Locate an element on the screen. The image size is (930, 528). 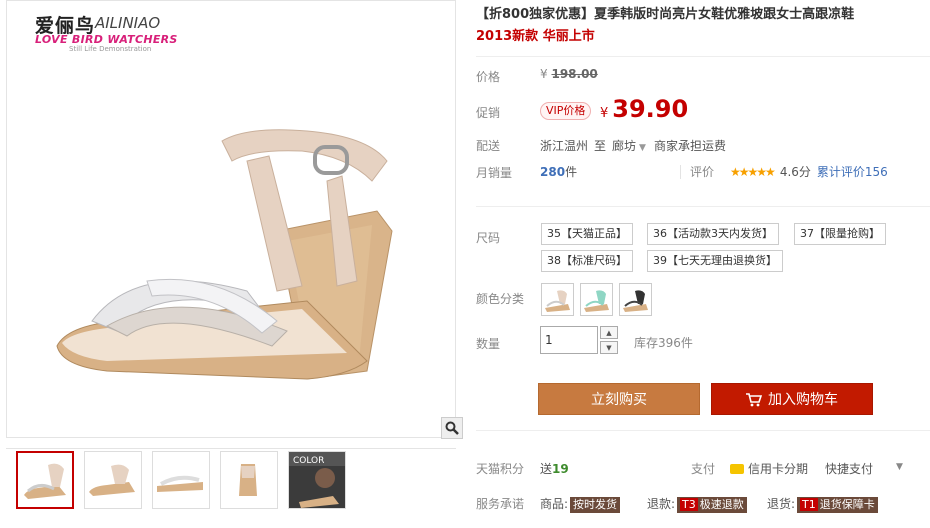
destination-caret-icon: ▼ is located at coordinates (642, 148).